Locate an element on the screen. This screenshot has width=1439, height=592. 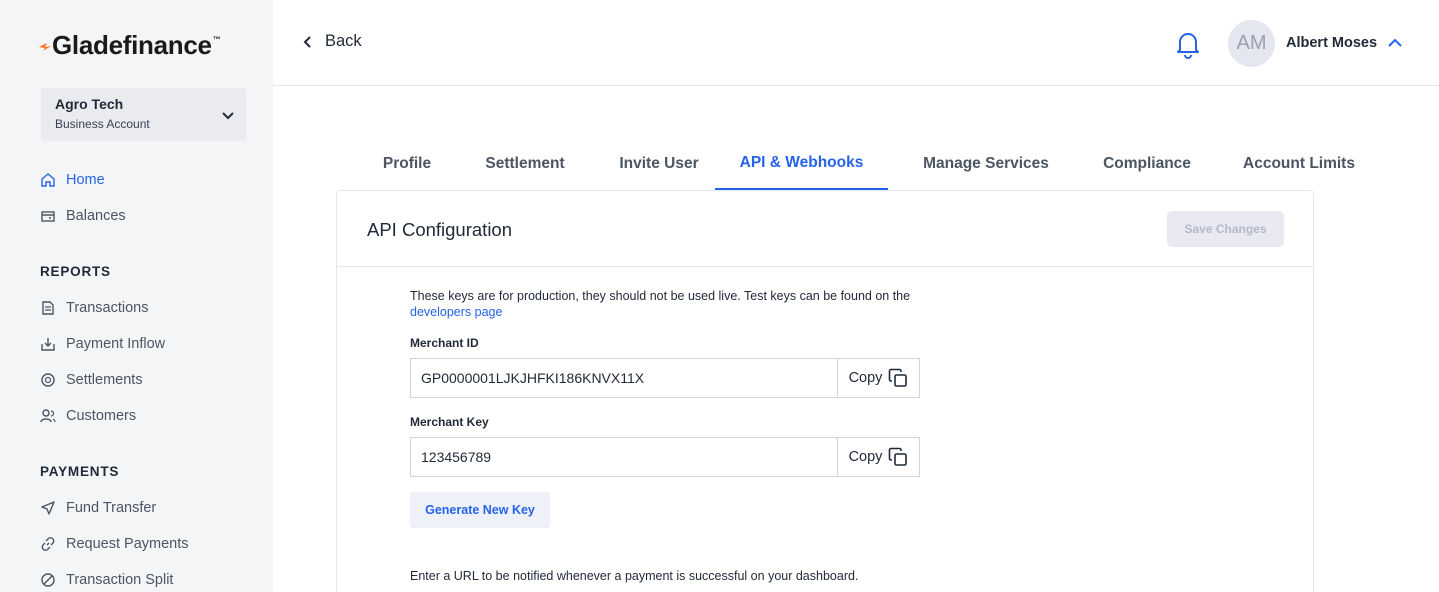
brand-logo: Gladefinance ™ is located at coordinates (129, 45).